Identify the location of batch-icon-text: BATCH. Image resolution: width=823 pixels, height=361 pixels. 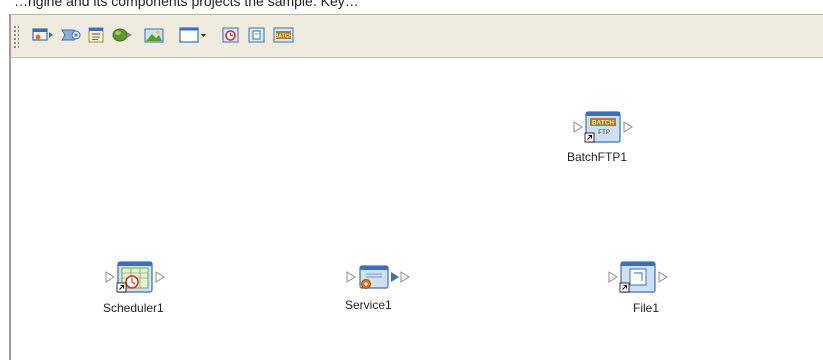
(284, 36).